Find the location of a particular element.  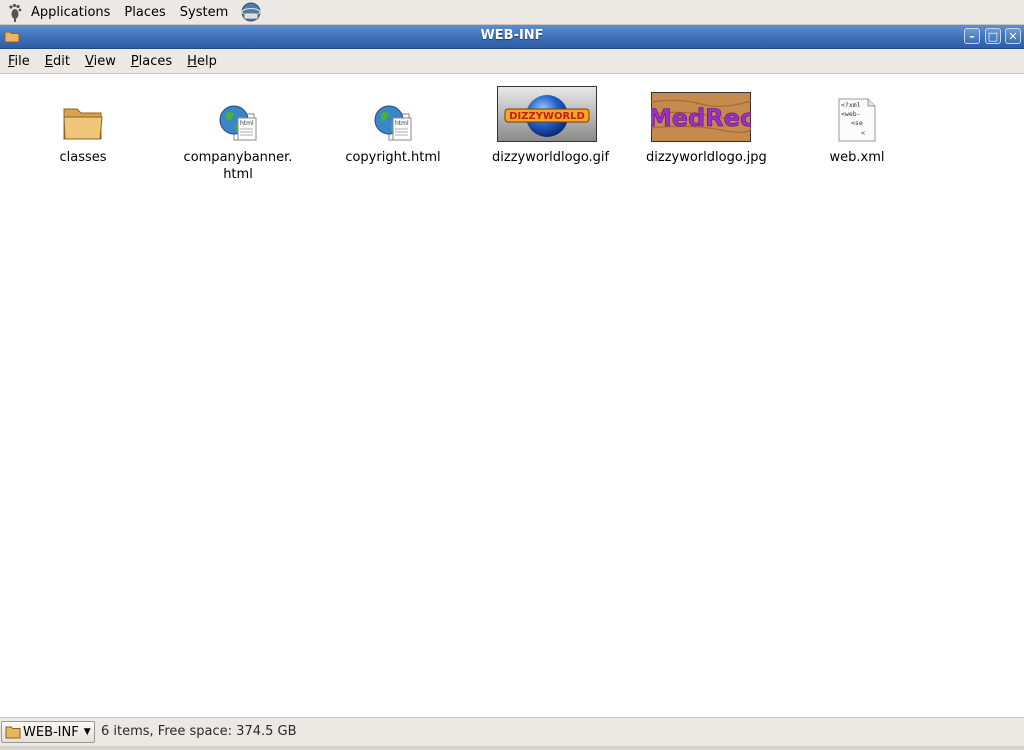

svg-text: MedRec is located at coordinates (701, 118).